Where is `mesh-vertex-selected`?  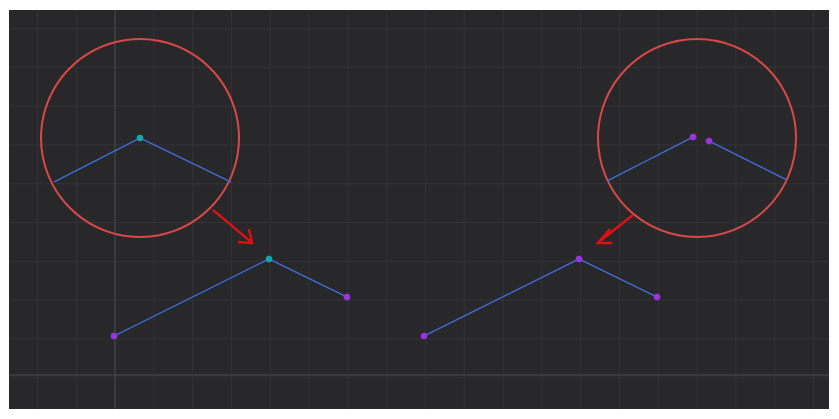 mesh-vertex-selected is located at coordinates (269, 259).